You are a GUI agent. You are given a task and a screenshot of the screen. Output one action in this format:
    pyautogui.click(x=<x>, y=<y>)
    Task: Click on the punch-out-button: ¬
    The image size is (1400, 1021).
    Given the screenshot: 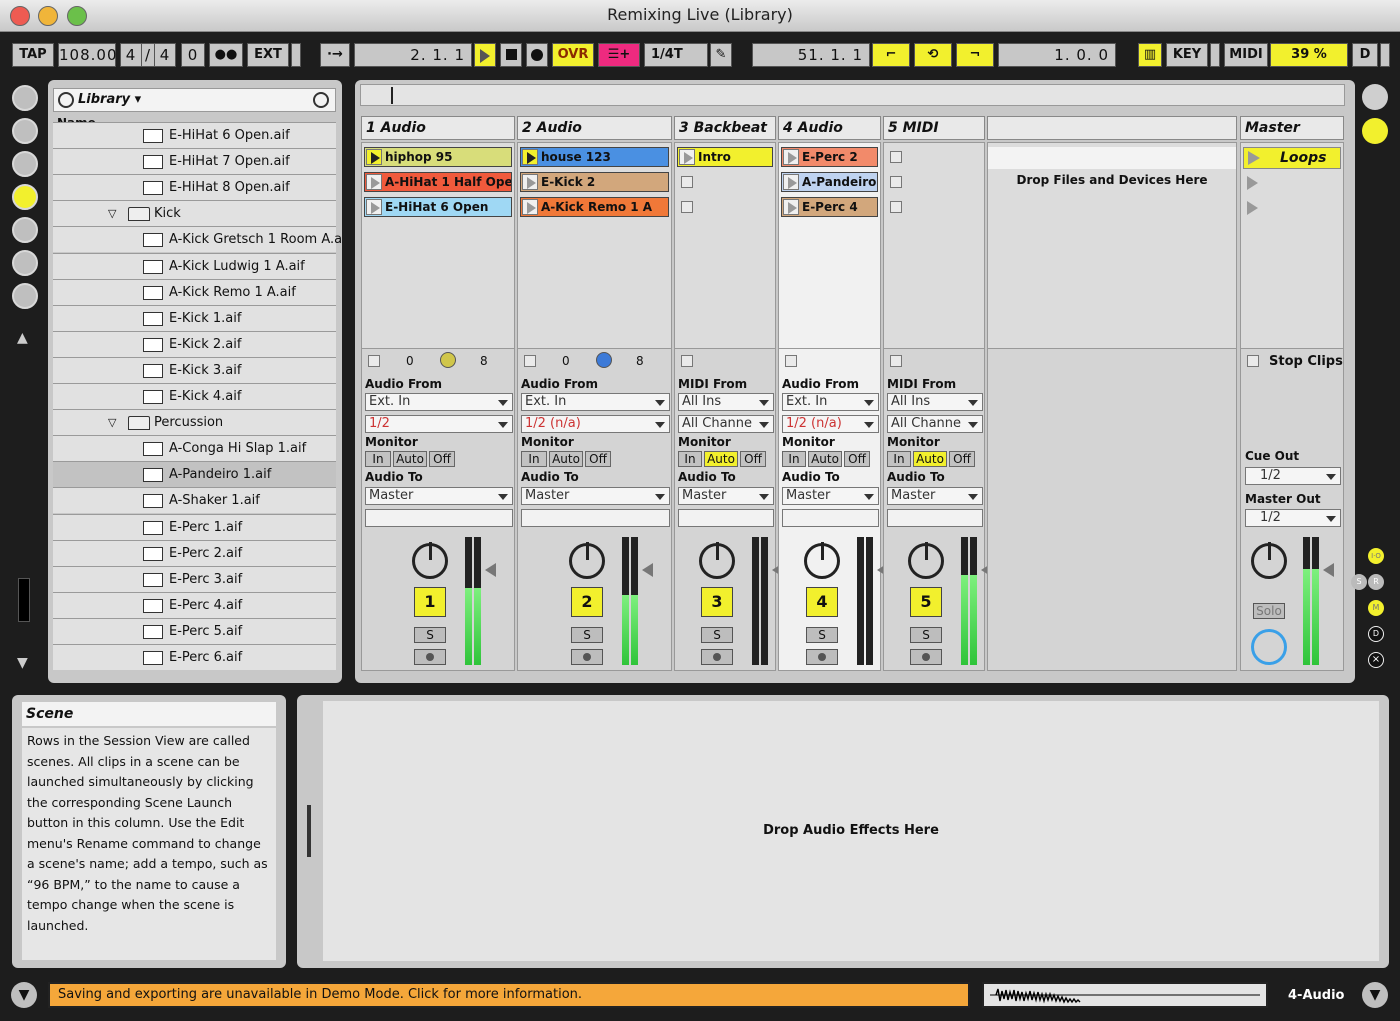 What is the action you would take?
    pyautogui.click(x=975, y=55)
    